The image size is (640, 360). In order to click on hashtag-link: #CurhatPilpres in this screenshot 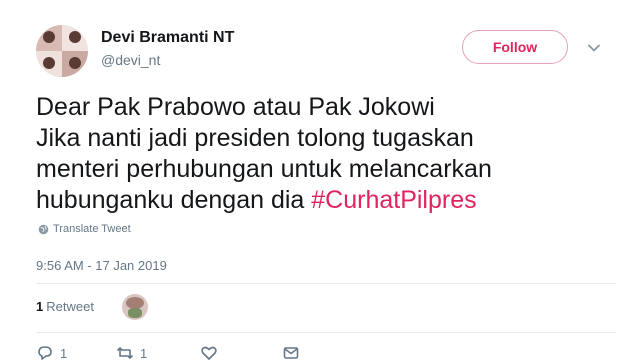, I will do `click(393, 200)`.